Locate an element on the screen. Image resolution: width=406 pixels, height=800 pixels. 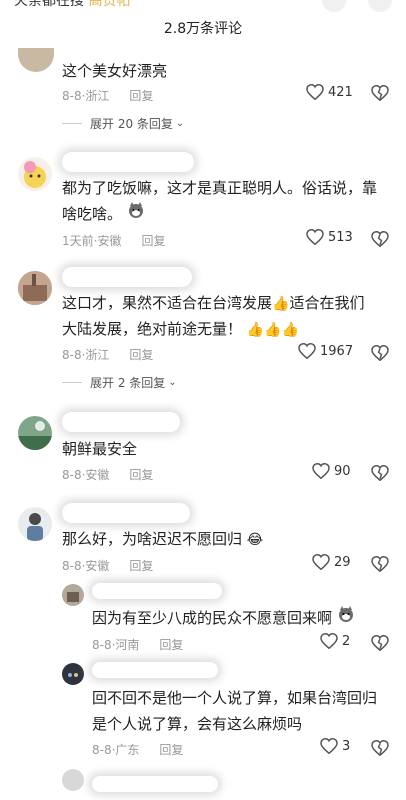
comment-text-line: 那么好，为啥迟迟不愿回归 is located at coordinates (152, 539).